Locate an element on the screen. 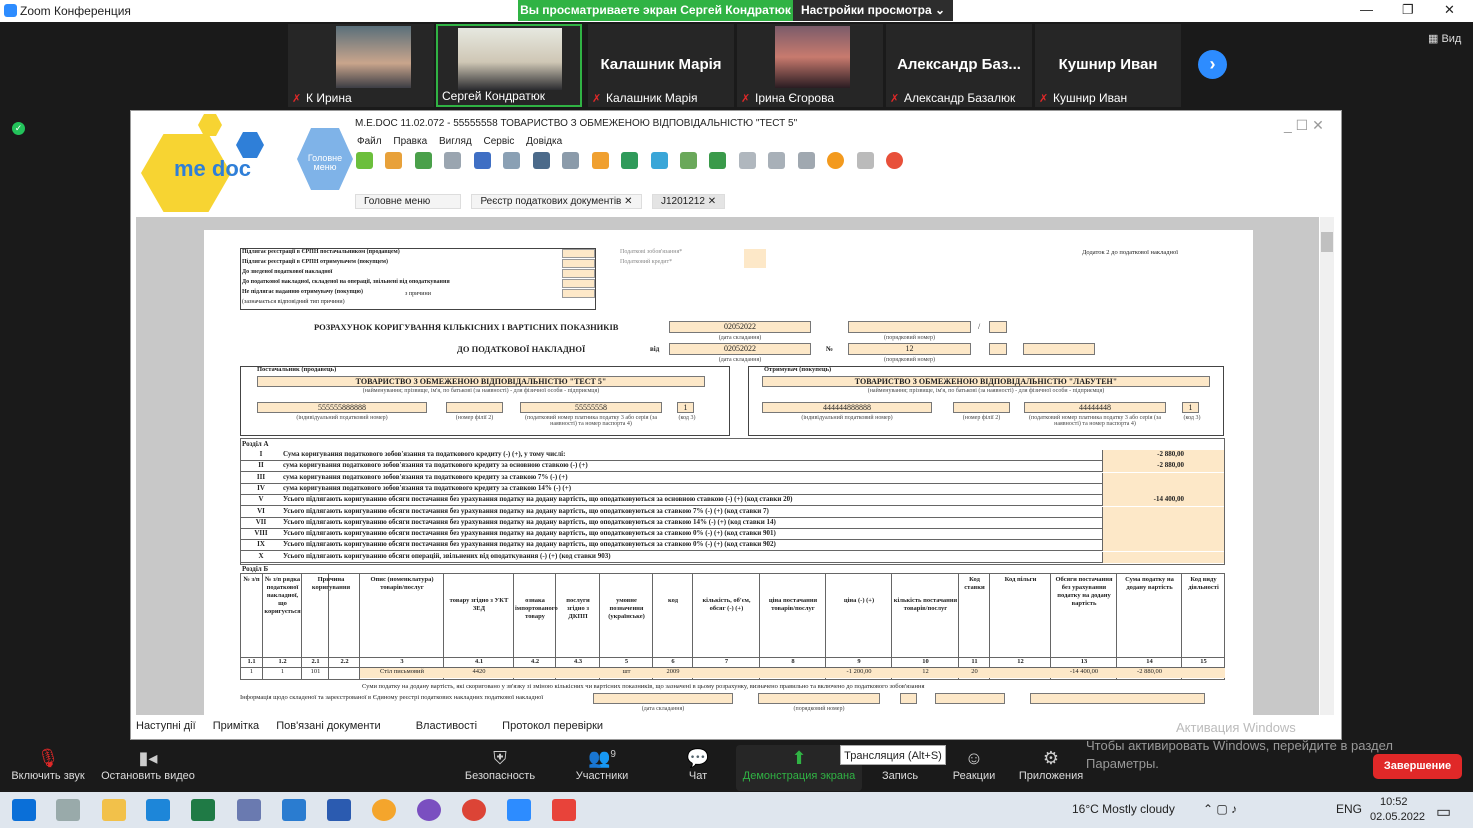 This screenshot has height=828, width=1473. weather: 16°C Mostly cloudy is located at coordinates (1123, 809).